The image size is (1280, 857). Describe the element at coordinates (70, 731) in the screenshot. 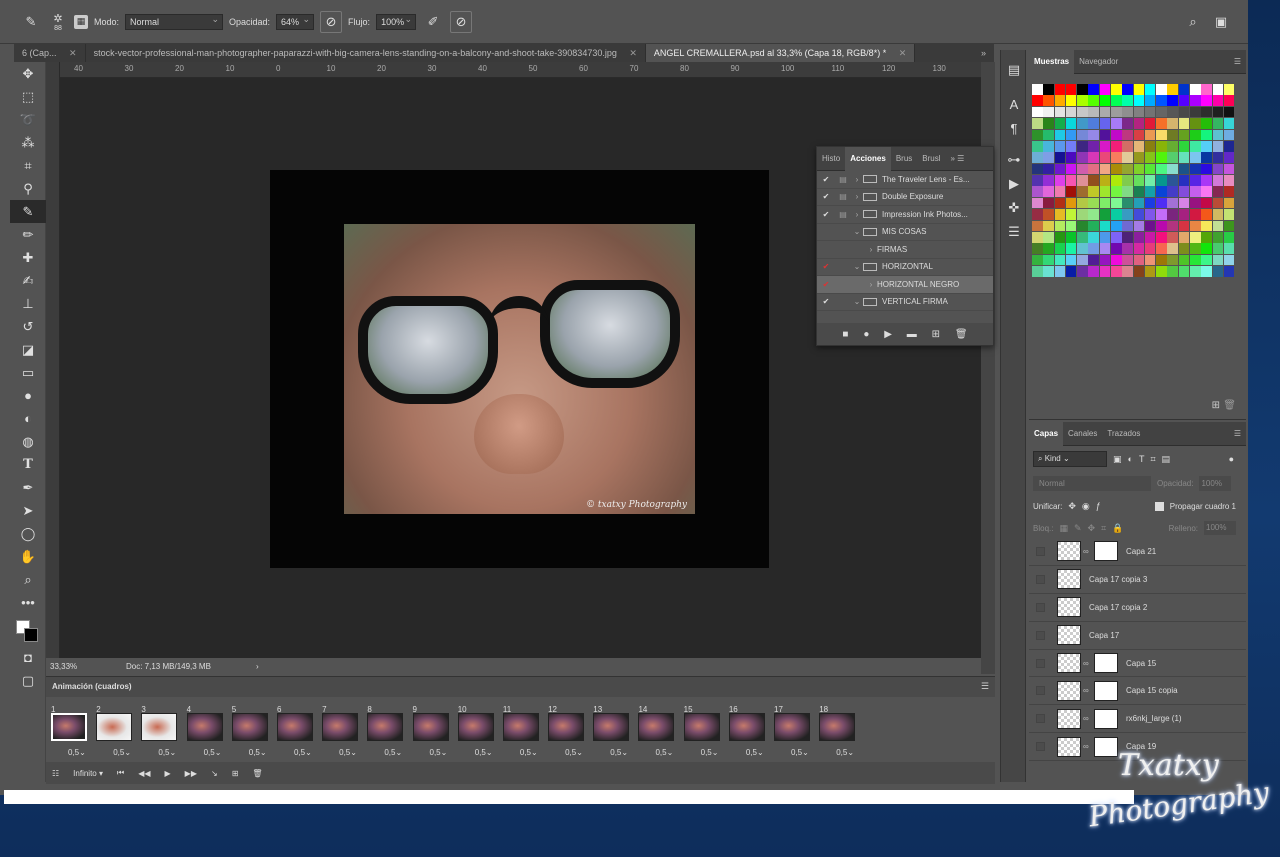

I see `animation-frame: 1 0,5⌄` at that location.